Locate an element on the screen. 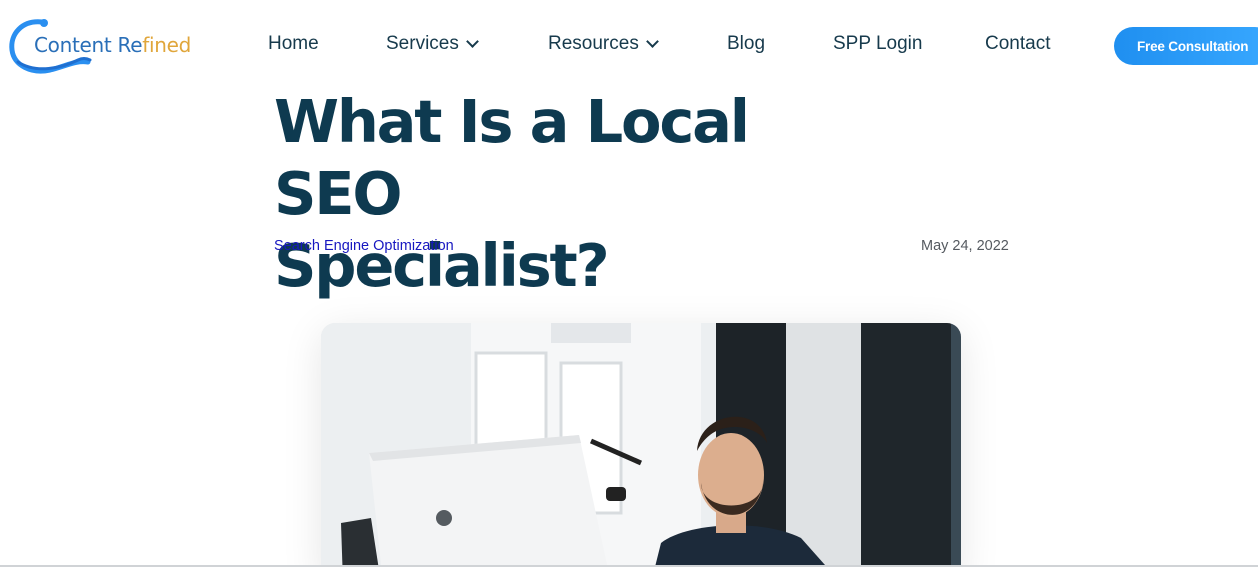 The height and width of the screenshot is (567, 1258). nav-item-spp-login: SPP Login is located at coordinates (877, 44).